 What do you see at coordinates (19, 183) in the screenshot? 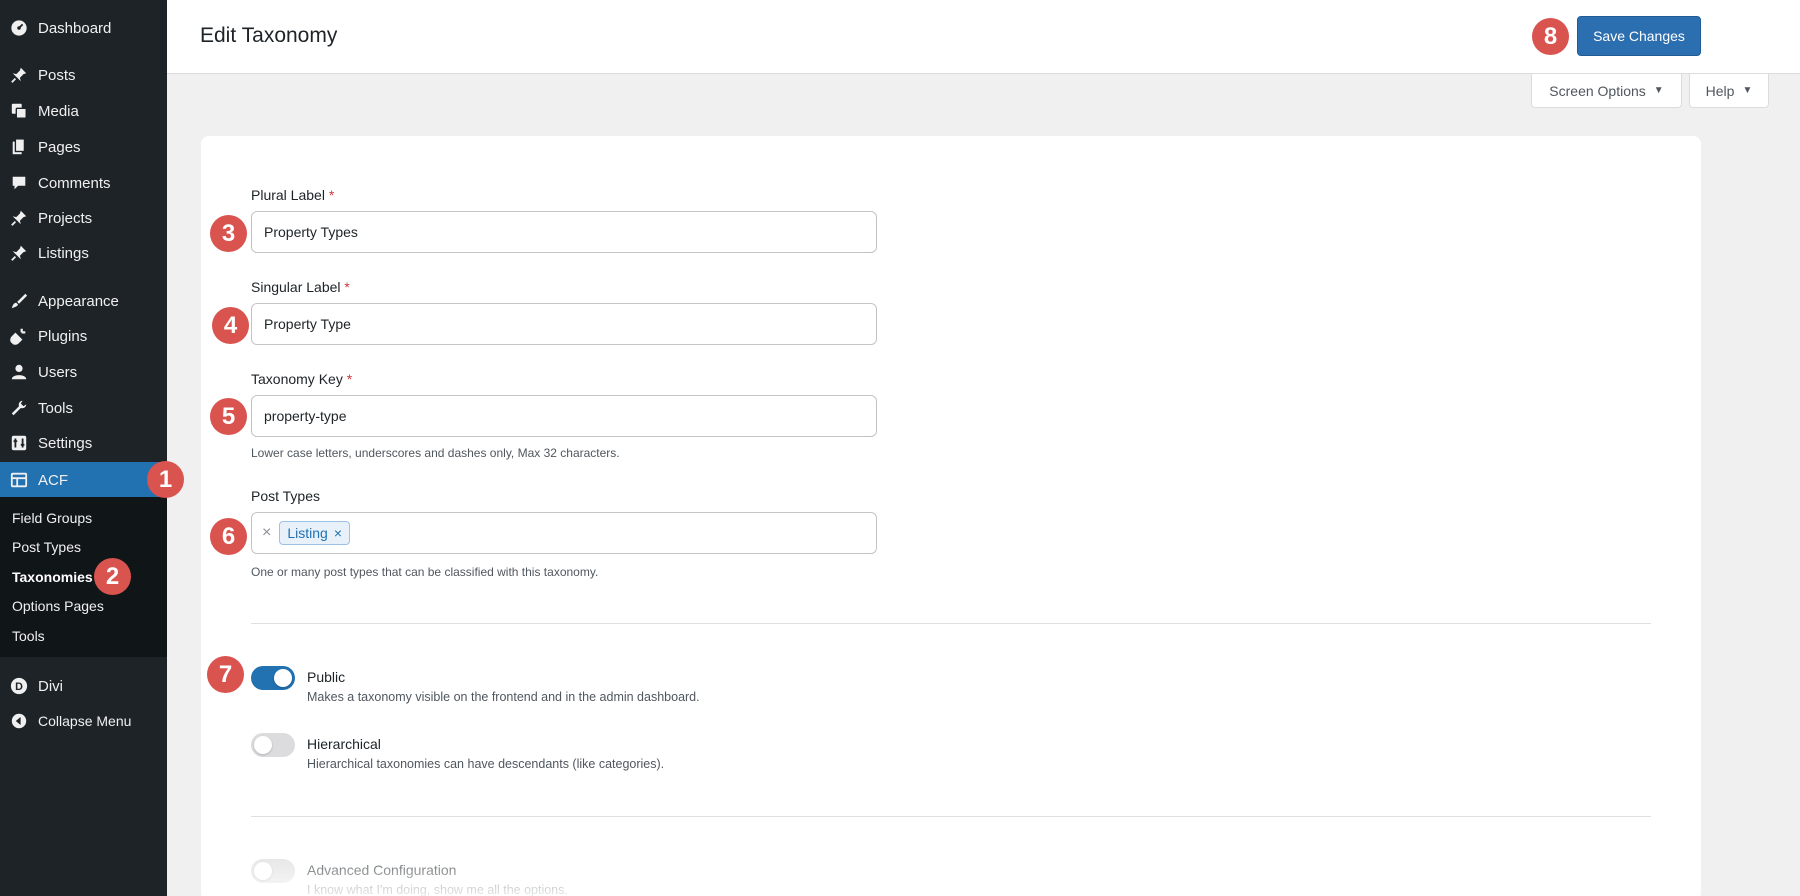
I see `comment-icon` at bounding box center [19, 183].